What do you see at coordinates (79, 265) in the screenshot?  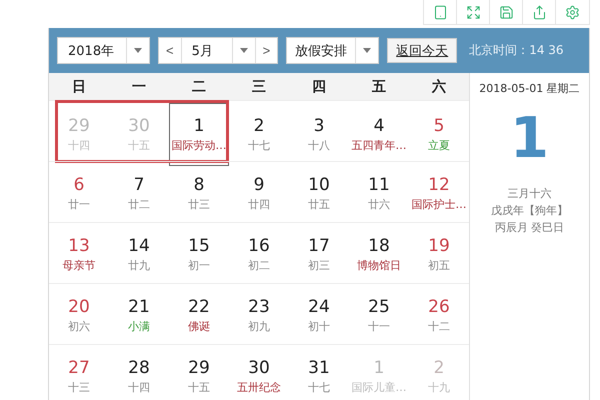 I see `lunar-note: 母亲节` at bounding box center [79, 265].